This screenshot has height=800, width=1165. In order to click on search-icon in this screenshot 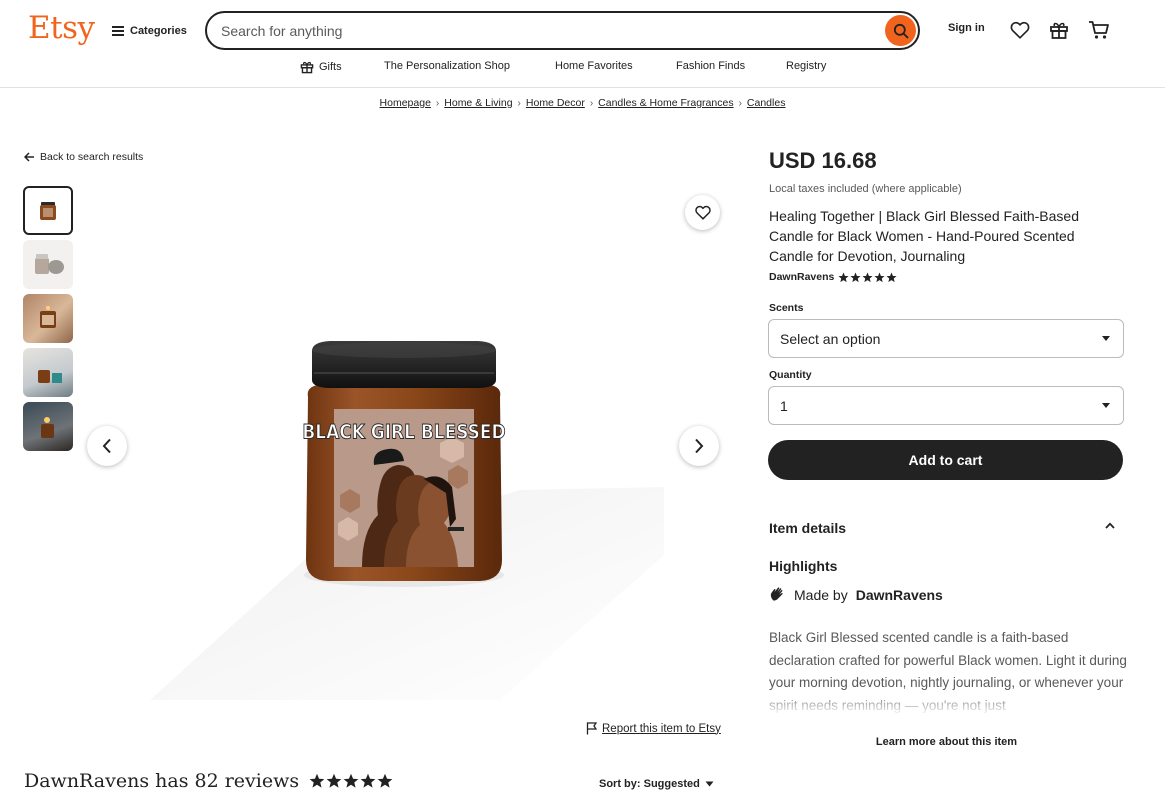, I will do `click(900, 30)`.